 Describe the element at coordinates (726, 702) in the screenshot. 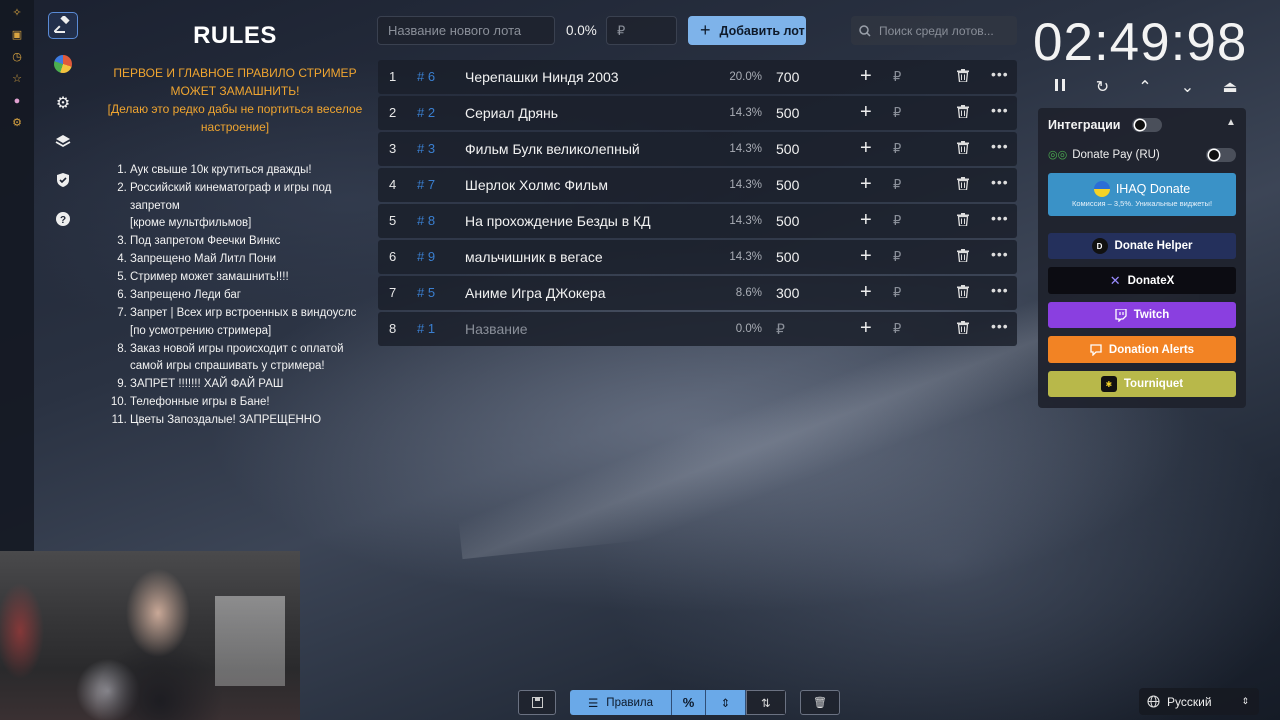

I see `compress-tab: ⇕` at that location.